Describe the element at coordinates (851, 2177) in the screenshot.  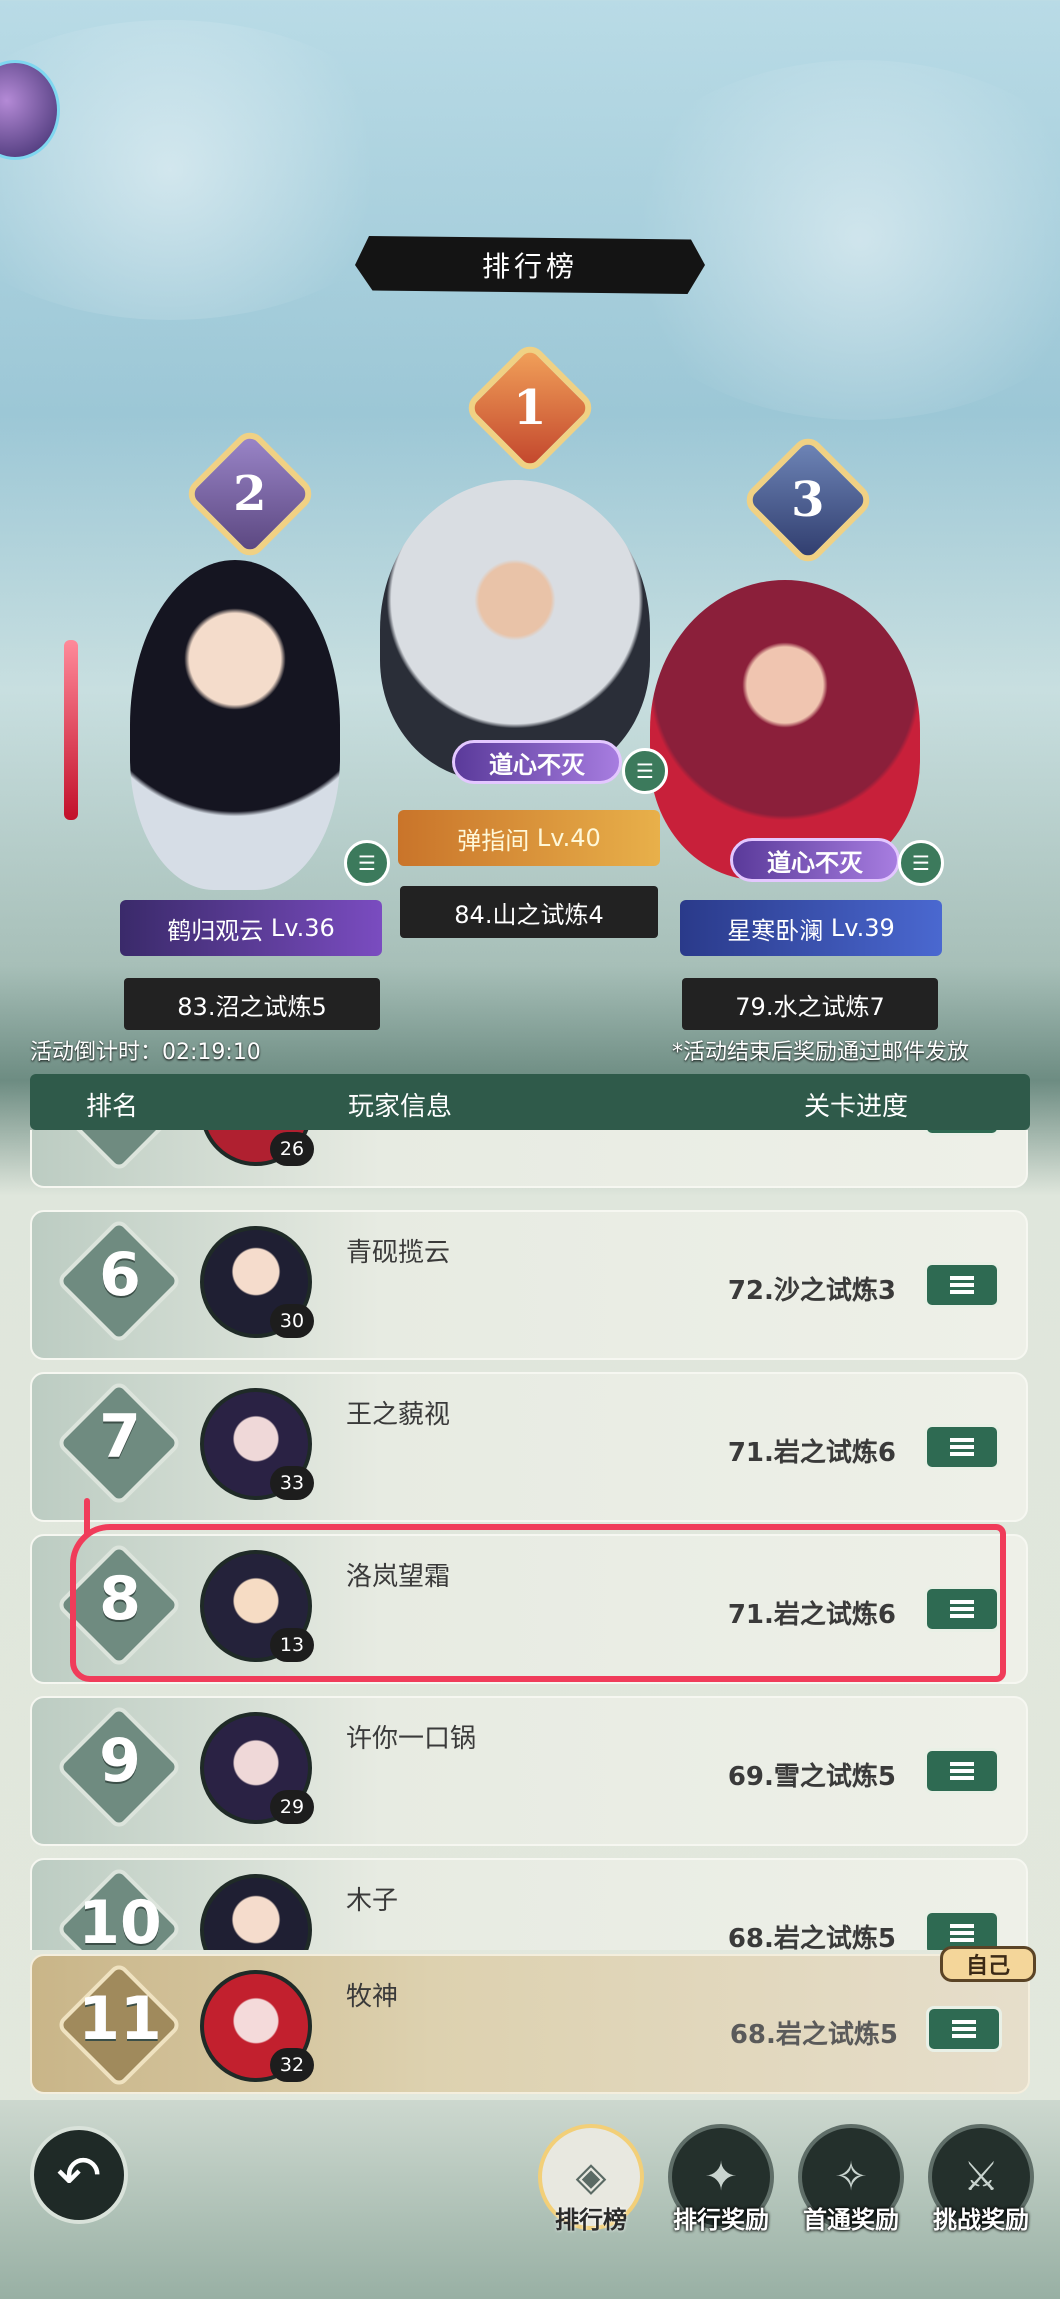
I see `first-clear-reward-icon: ✧` at that location.